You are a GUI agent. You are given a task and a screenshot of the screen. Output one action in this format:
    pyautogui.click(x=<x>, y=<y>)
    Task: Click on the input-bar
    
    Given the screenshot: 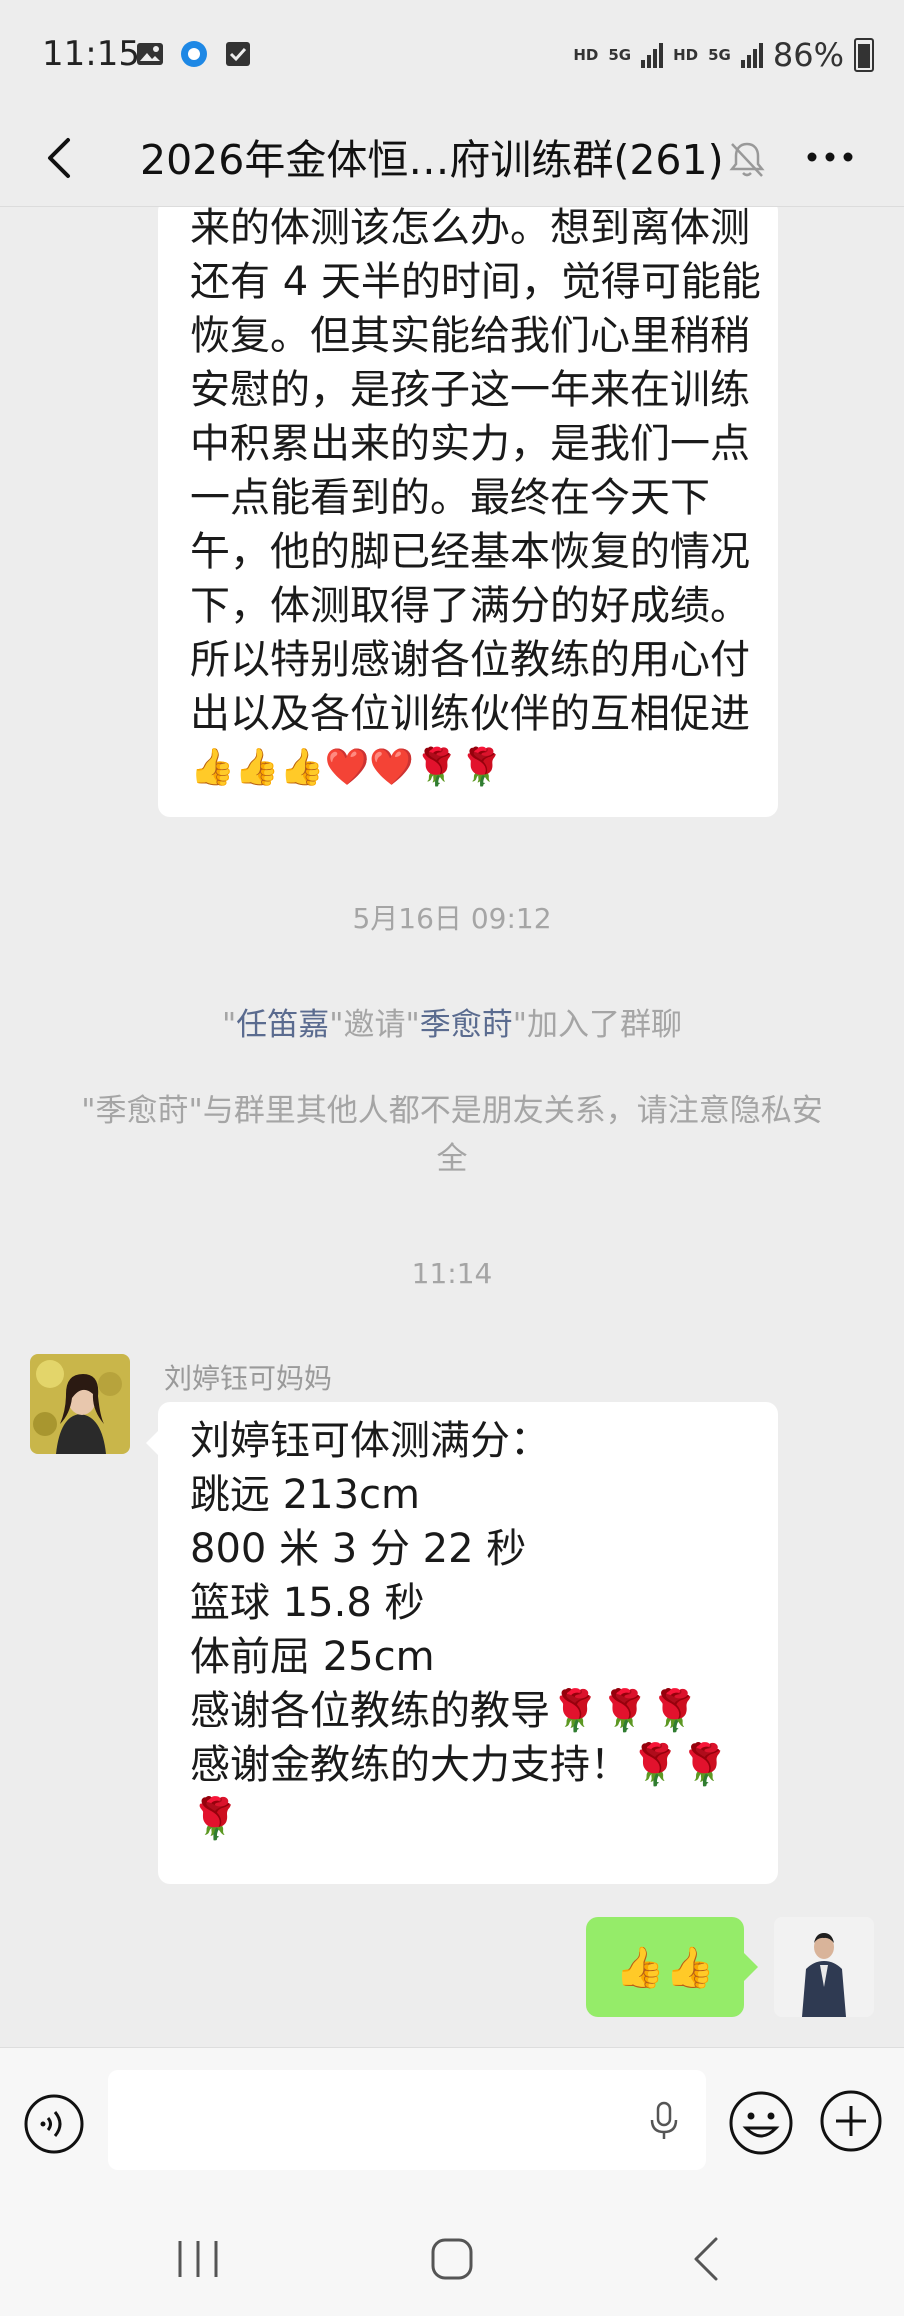 What is the action you would take?
    pyautogui.click(x=452, y=2122)
    